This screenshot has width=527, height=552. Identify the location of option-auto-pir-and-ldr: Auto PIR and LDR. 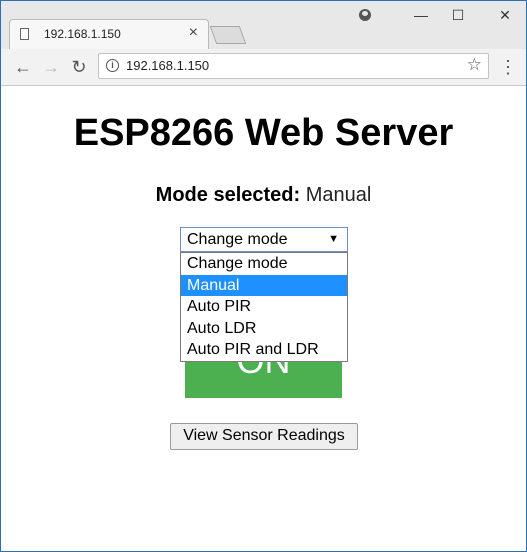
(264, 350).